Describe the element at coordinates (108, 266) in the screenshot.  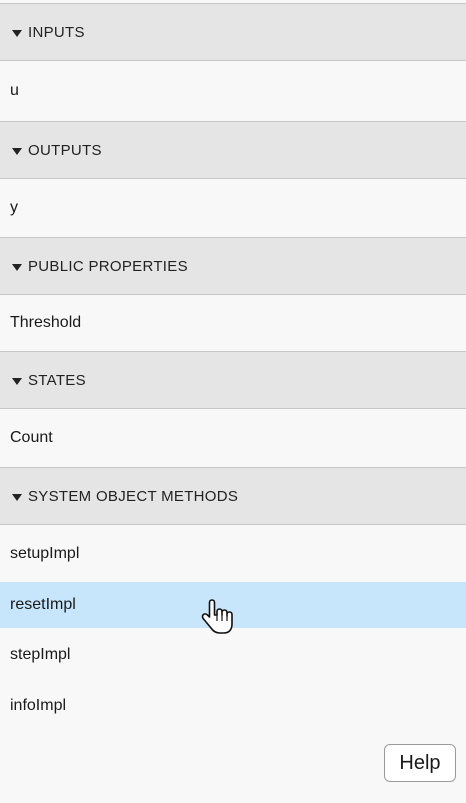
I see `section-header-label: PUBLIC PROPERTIES` at that location.